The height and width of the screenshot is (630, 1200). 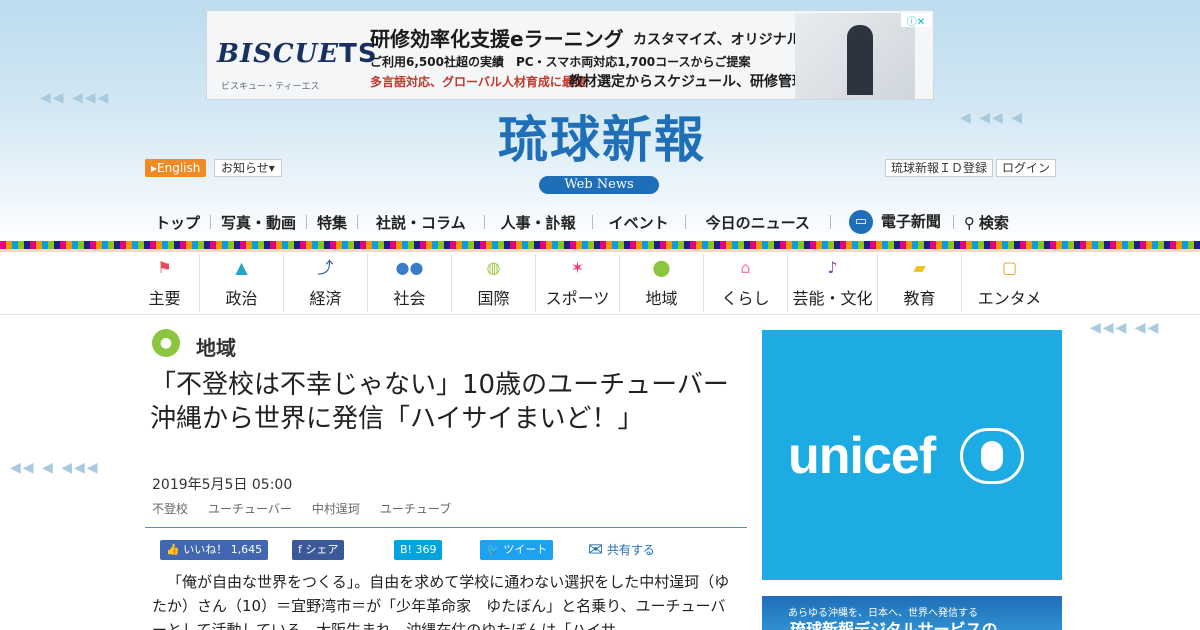 I want to click on mail-icon: ✉, so click(x=596, y=550).